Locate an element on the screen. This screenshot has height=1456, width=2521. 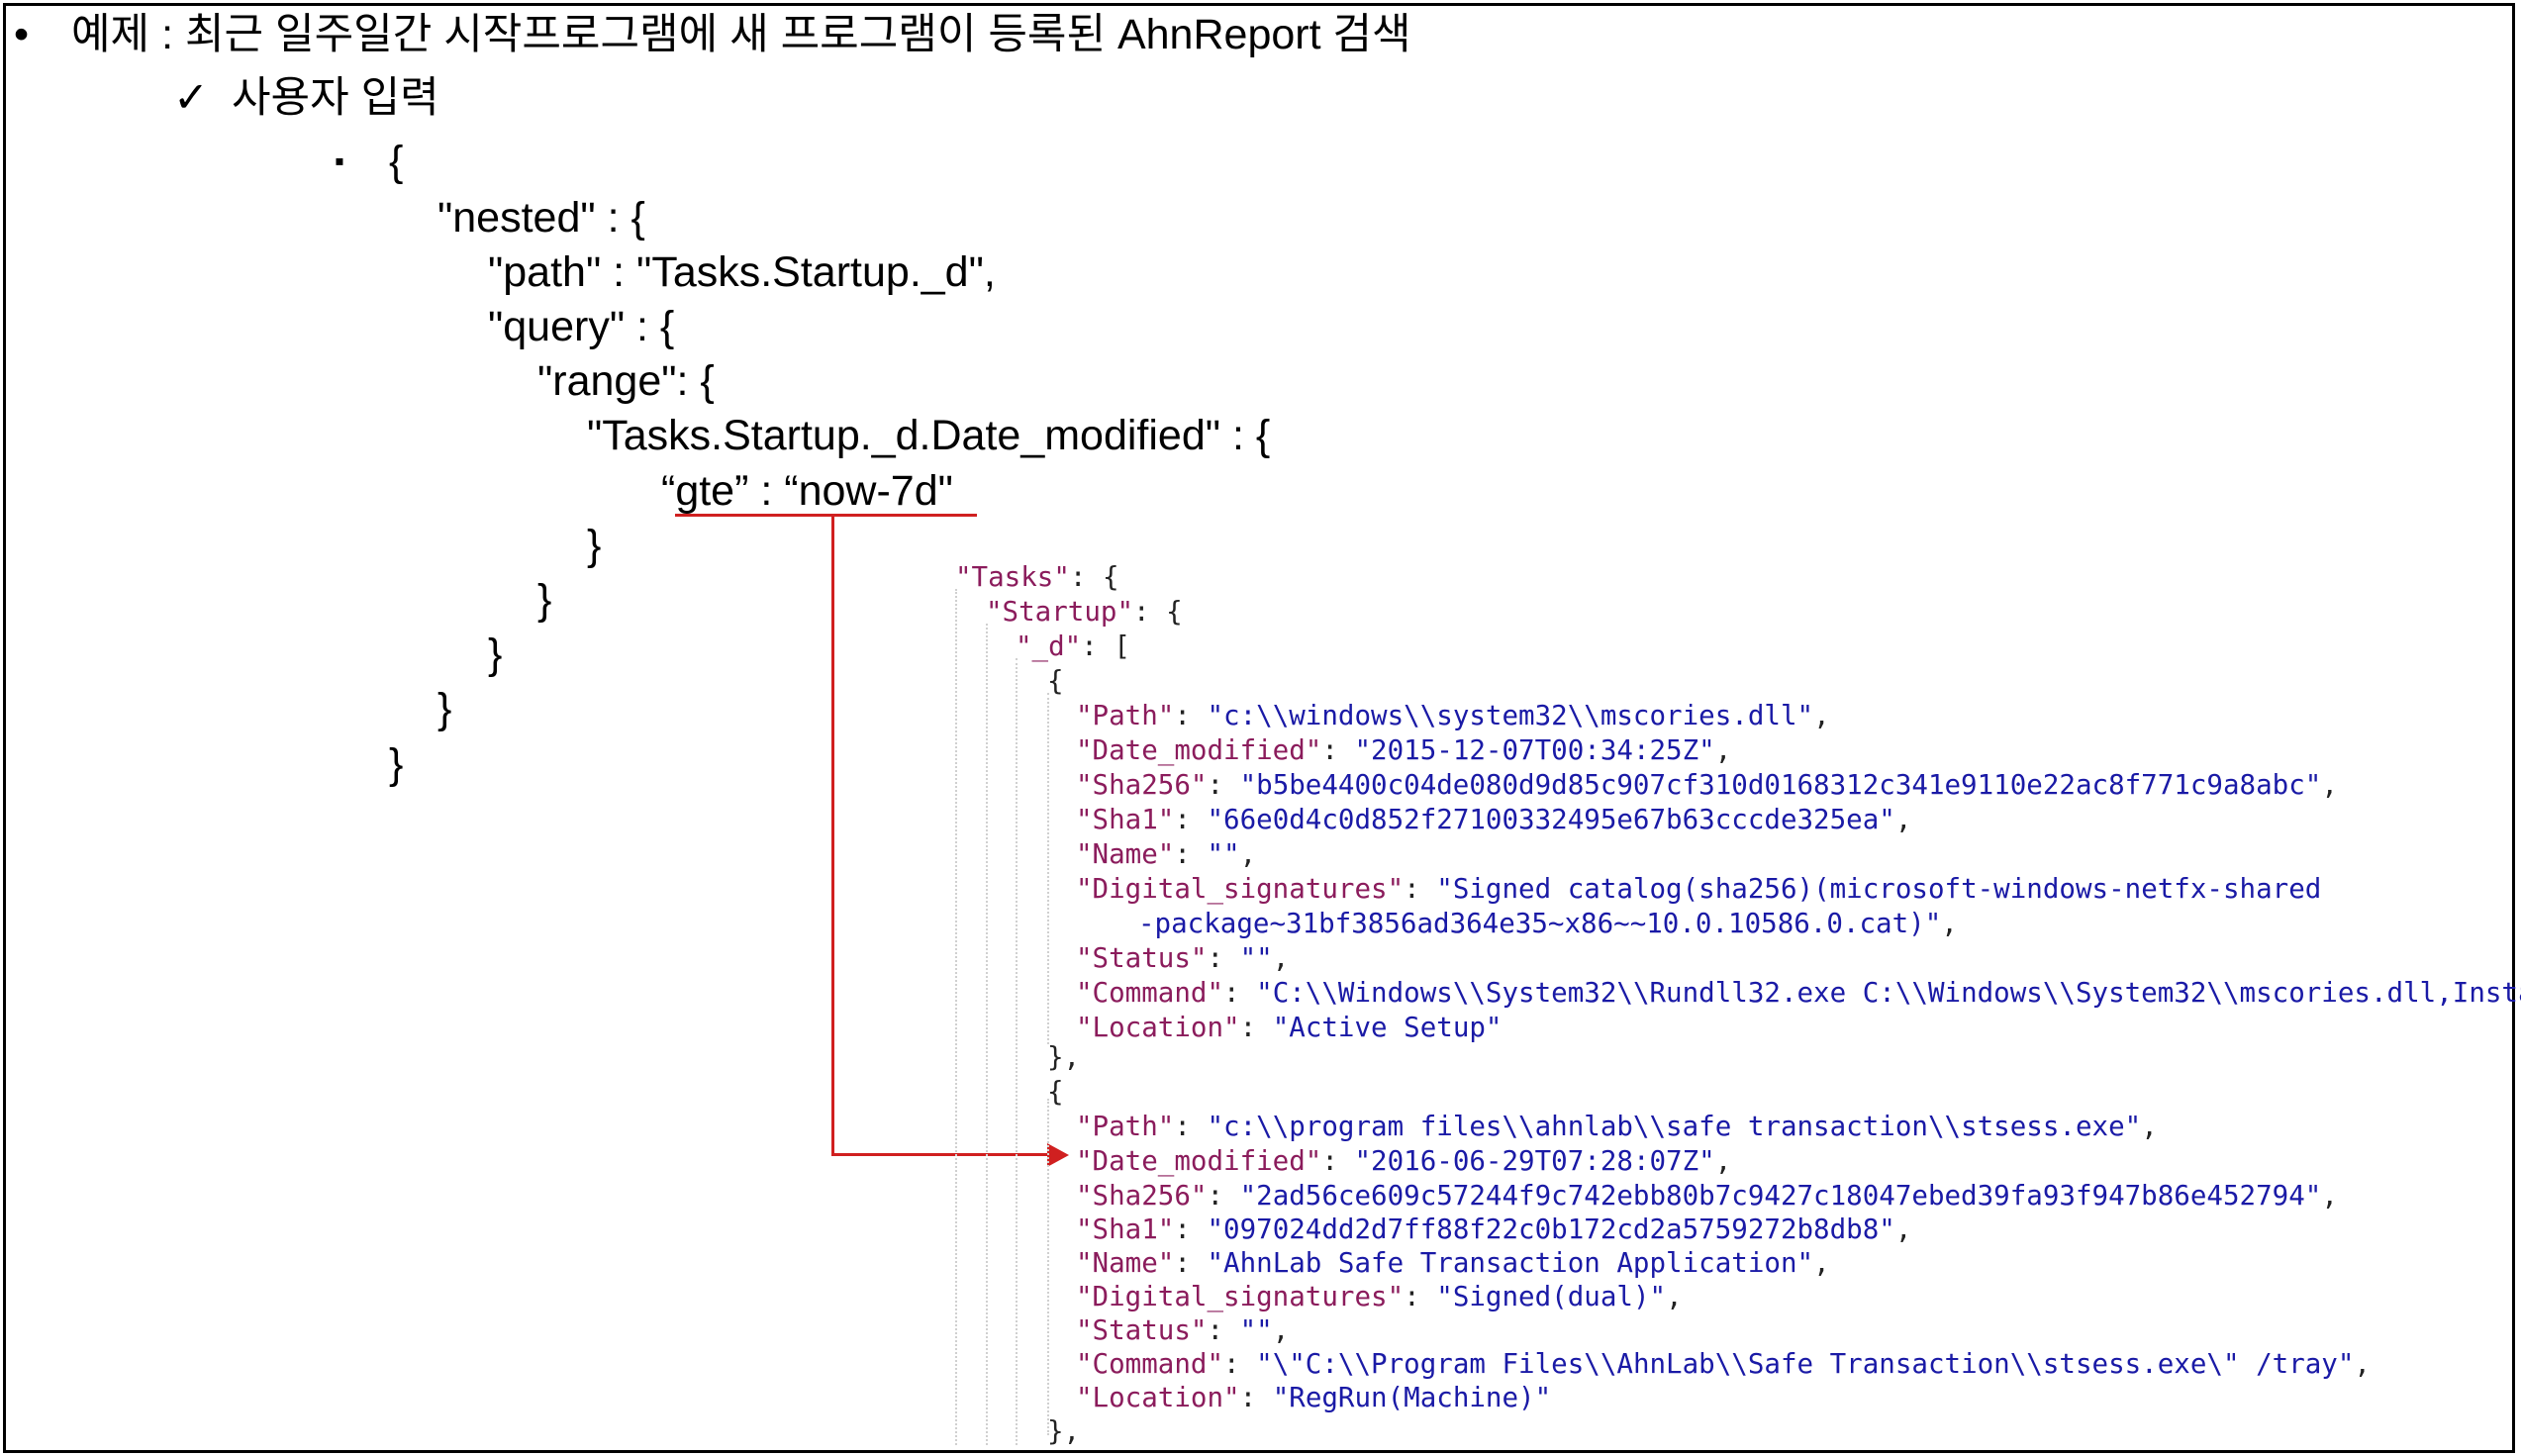
json-field-row: "Name": "", is located at coordinates (1166, 854).